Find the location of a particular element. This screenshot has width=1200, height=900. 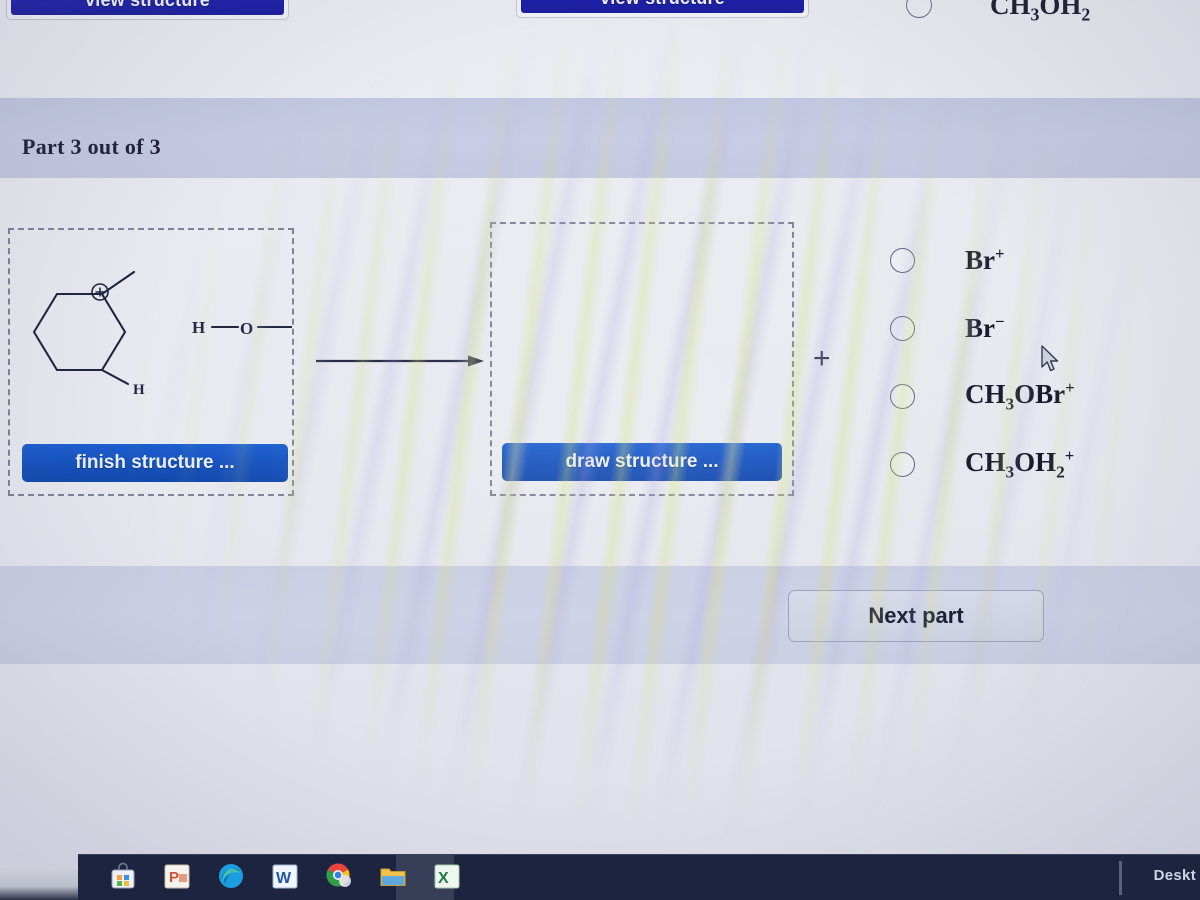

answer-options-group: Br+ Br− CH3OBr+ CH3OH2+ is located at coordinates (1034, 362).